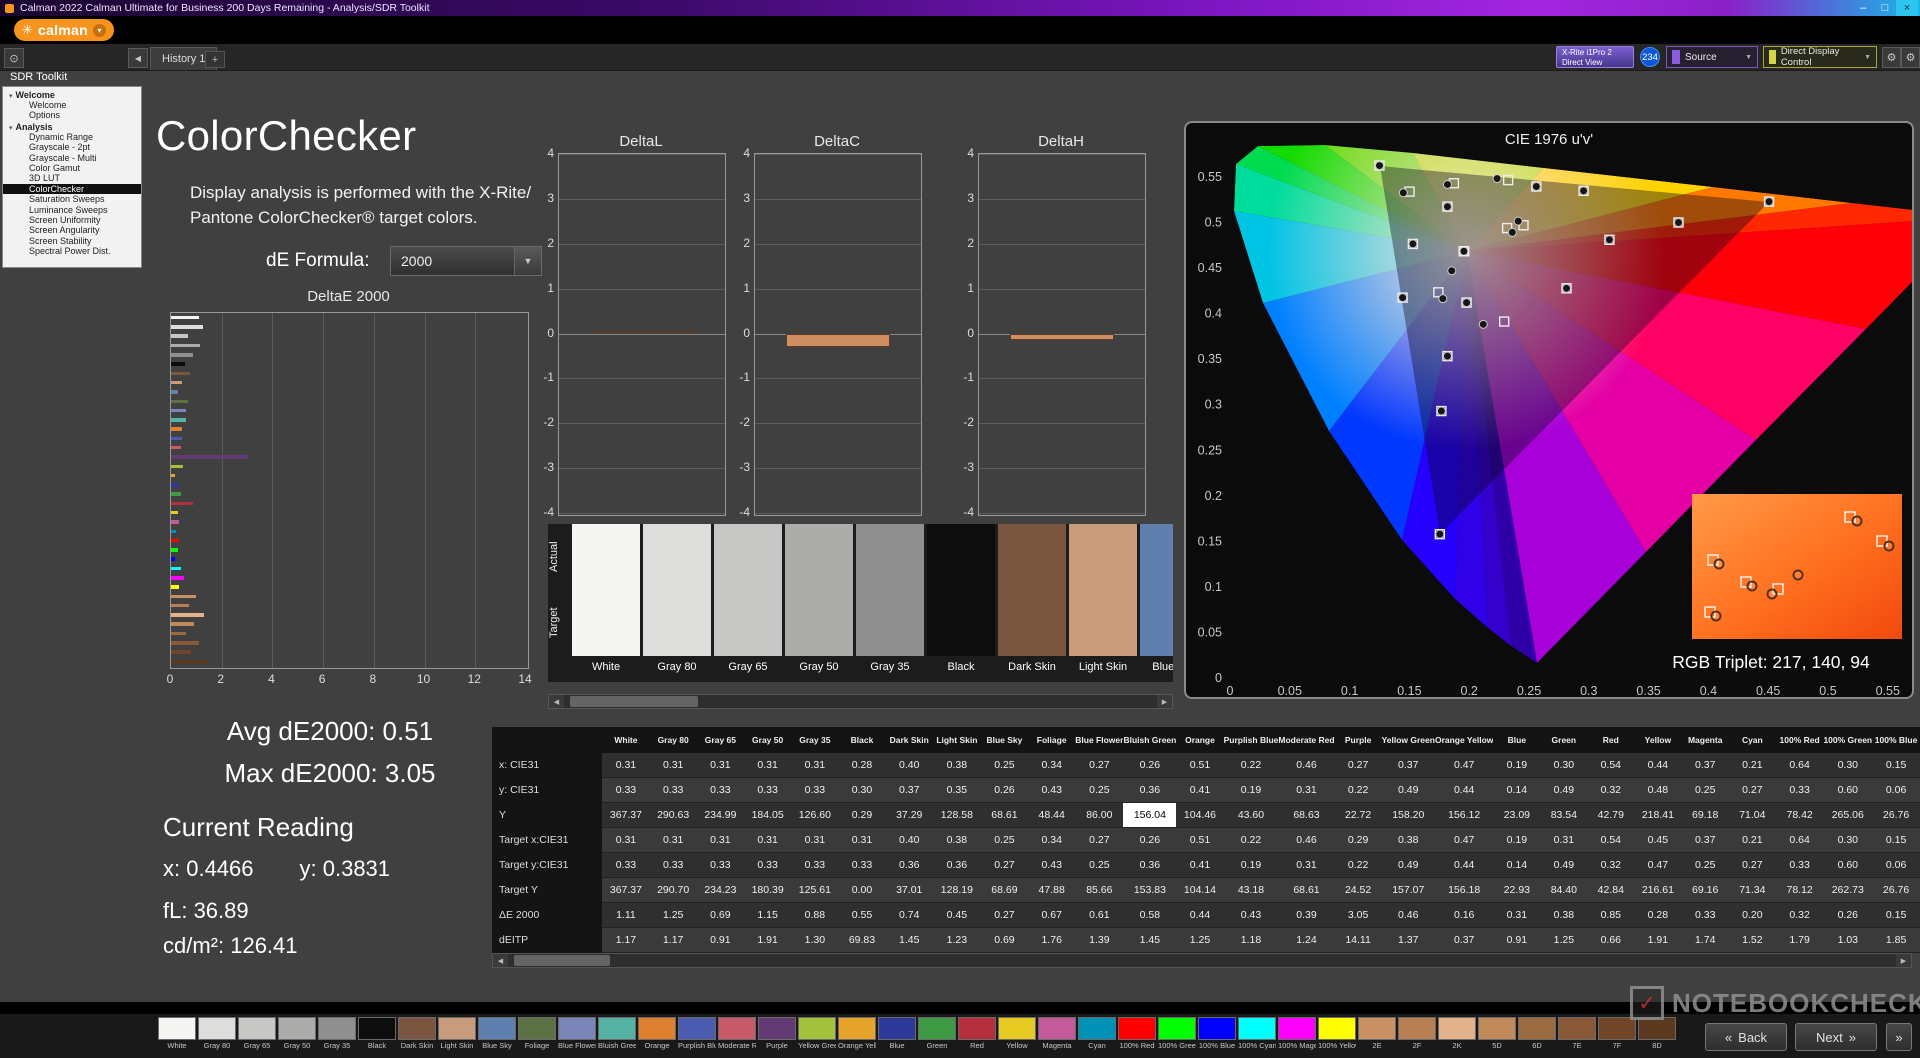 Image resolution: width=1920 pixels, height=1058 pixels. I want to click on table-cell: 0.25, so click(1705, 790).